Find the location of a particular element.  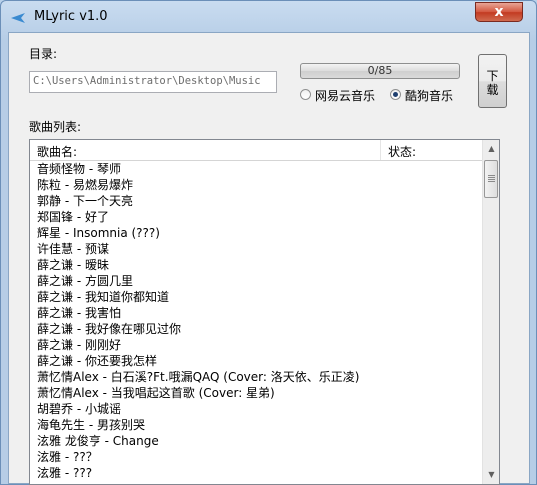

title-bar: MLyric v1.0 x is located at coordinates (268, 17).